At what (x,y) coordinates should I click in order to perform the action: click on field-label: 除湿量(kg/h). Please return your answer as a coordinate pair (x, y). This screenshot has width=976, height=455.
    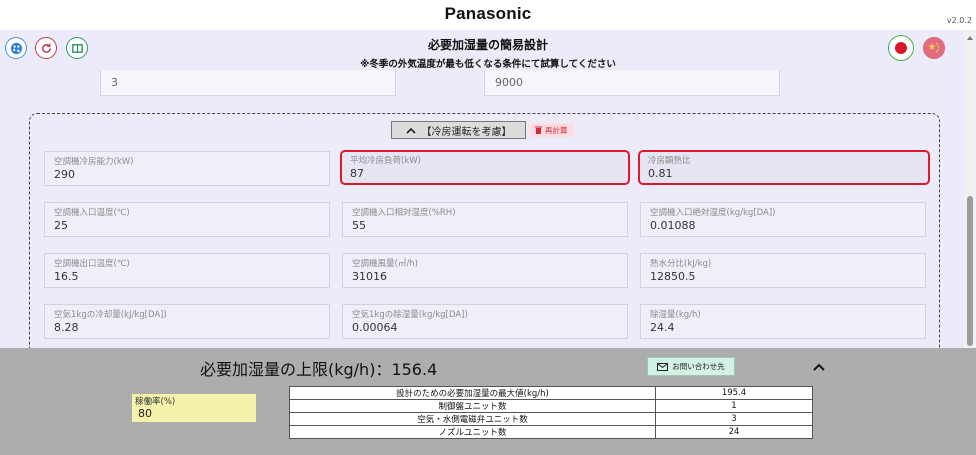
    Looking at the image, I should click on (675, 315).